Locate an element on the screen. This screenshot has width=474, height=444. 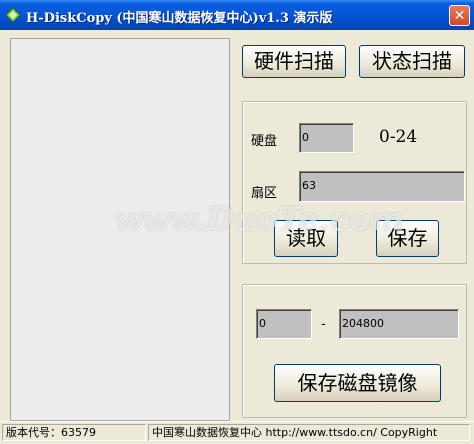
close-button: ✕ is located at coordinates (459, 15).